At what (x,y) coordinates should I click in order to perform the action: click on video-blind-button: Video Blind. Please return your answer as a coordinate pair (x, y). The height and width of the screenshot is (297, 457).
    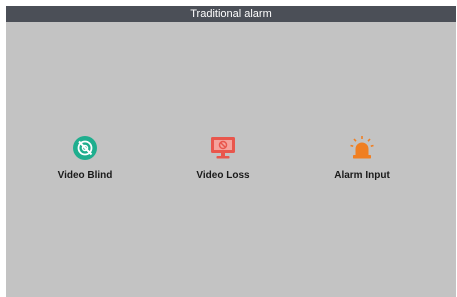
    Looking at the image, I should click on (85, 160).